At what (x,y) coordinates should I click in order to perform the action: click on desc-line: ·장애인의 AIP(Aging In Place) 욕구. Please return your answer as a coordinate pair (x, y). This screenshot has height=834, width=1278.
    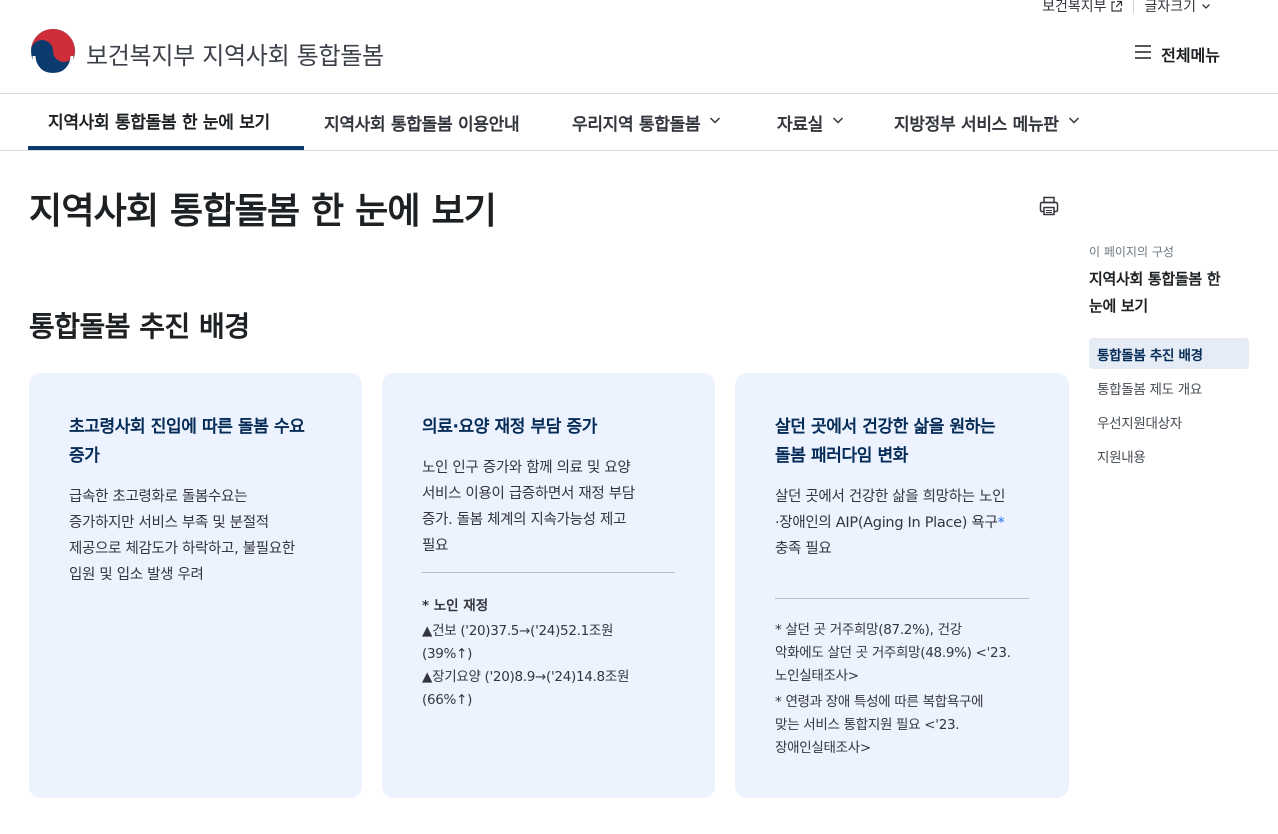
    Looking at the image, I should click on (886, 523).